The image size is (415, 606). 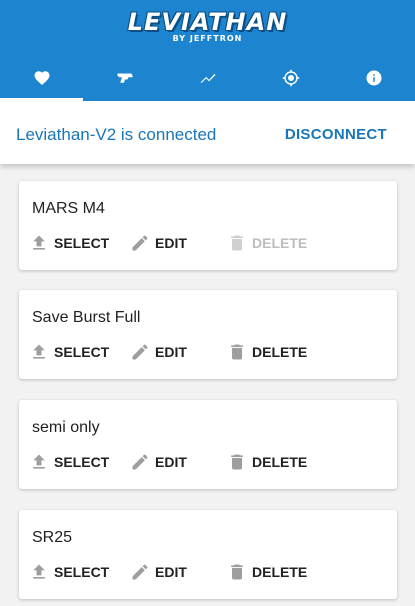 I want to click on trending-icon, so click(x=207, y=78).